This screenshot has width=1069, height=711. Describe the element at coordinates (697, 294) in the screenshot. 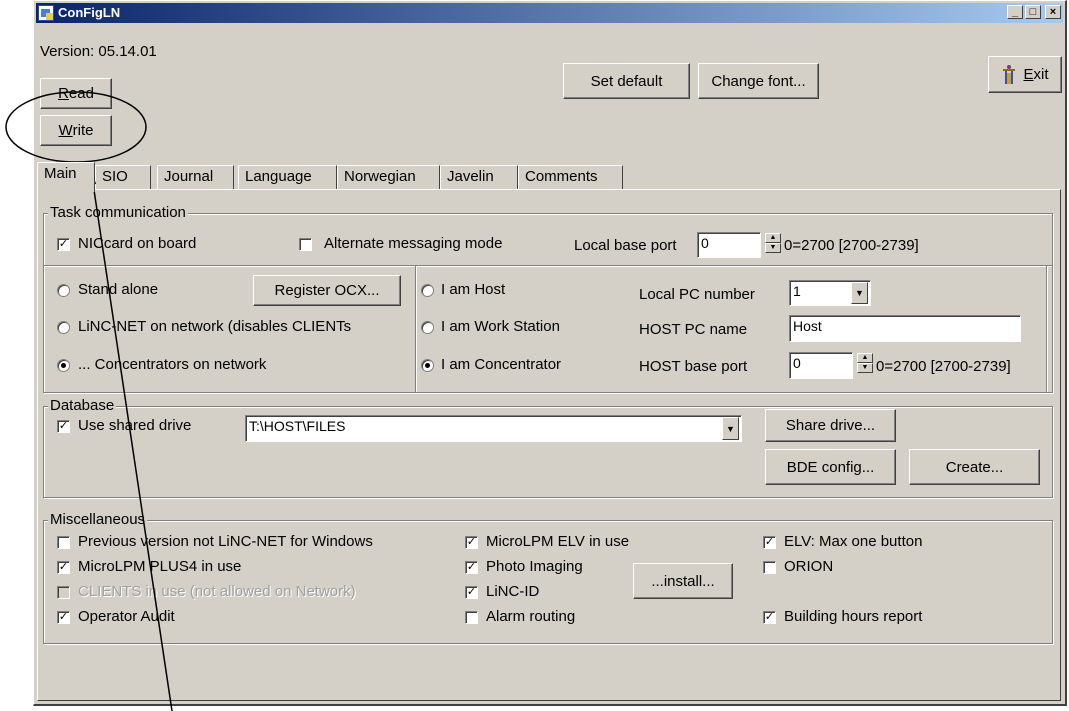

I see `local-pc-number-label: Local PC number` at that location.